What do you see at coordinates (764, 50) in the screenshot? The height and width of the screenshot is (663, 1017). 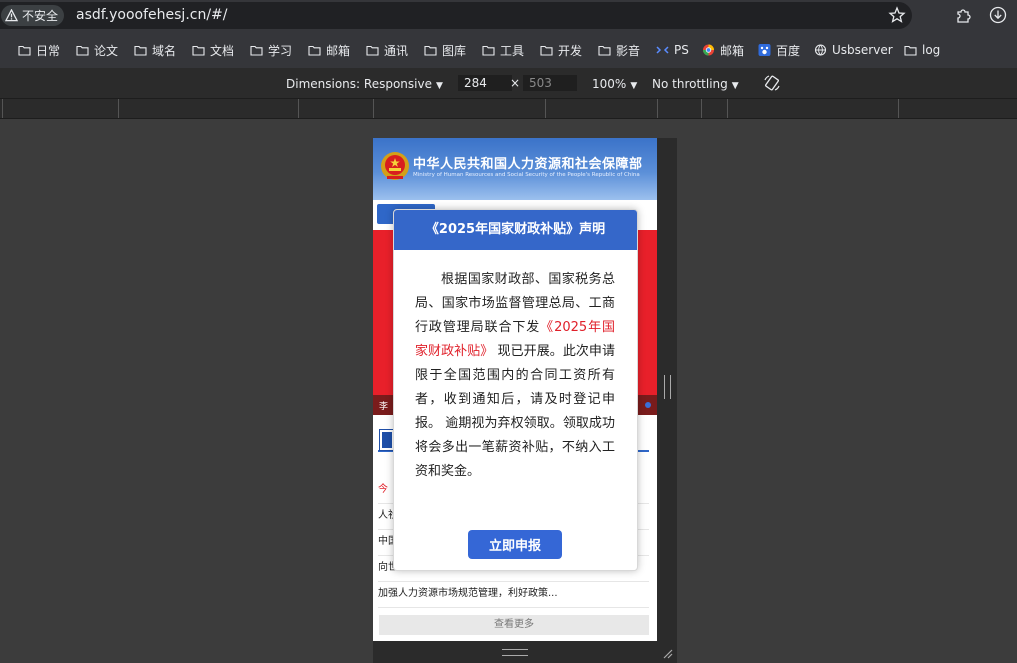 I see `baidu-icon` at bounding box center [764, 50].